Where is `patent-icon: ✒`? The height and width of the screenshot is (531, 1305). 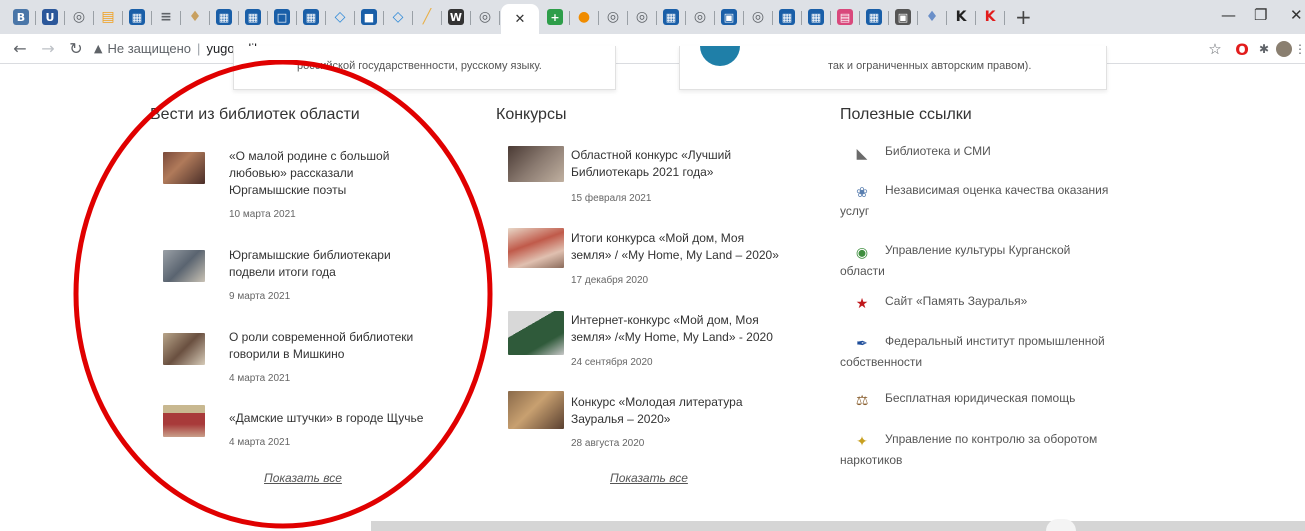
patent-icon: ✒ is located at coordinates (862, 344).